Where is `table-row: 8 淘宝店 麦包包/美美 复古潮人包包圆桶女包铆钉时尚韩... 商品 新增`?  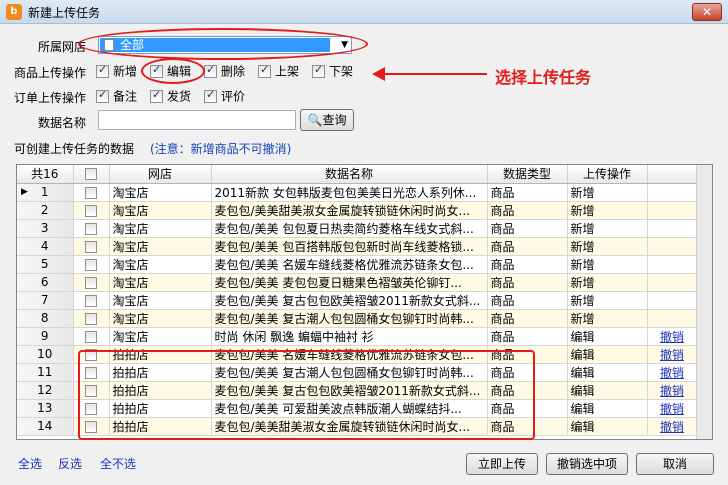 table-row: 8 淘宝店 麦包包/美美 复古潮人包包圆桶女包铆钉时尚韩... 商品 新增 is located at coordinates (357, 318).